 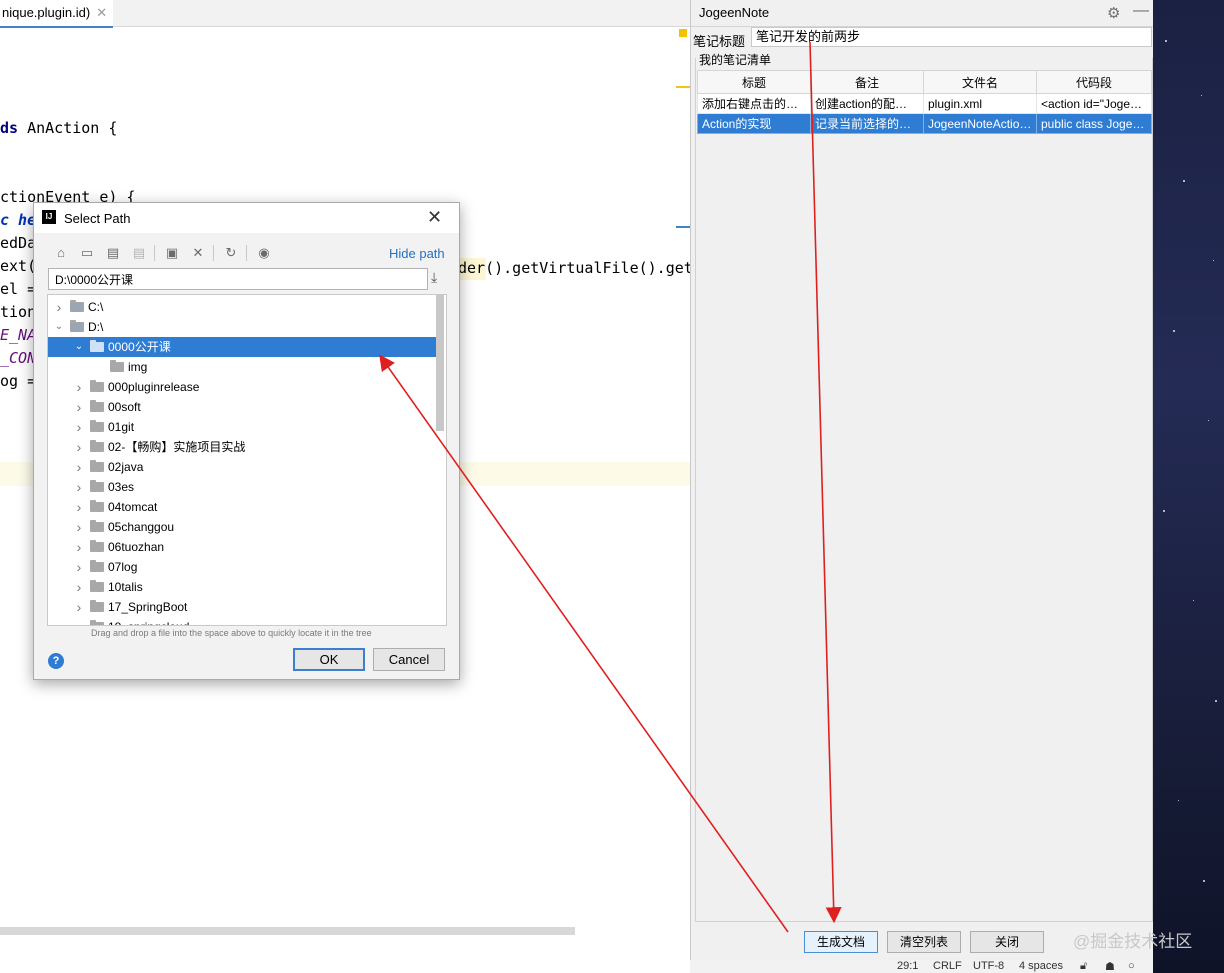 I want to click on tree-node: › 07log, so click(x=242, y=567).